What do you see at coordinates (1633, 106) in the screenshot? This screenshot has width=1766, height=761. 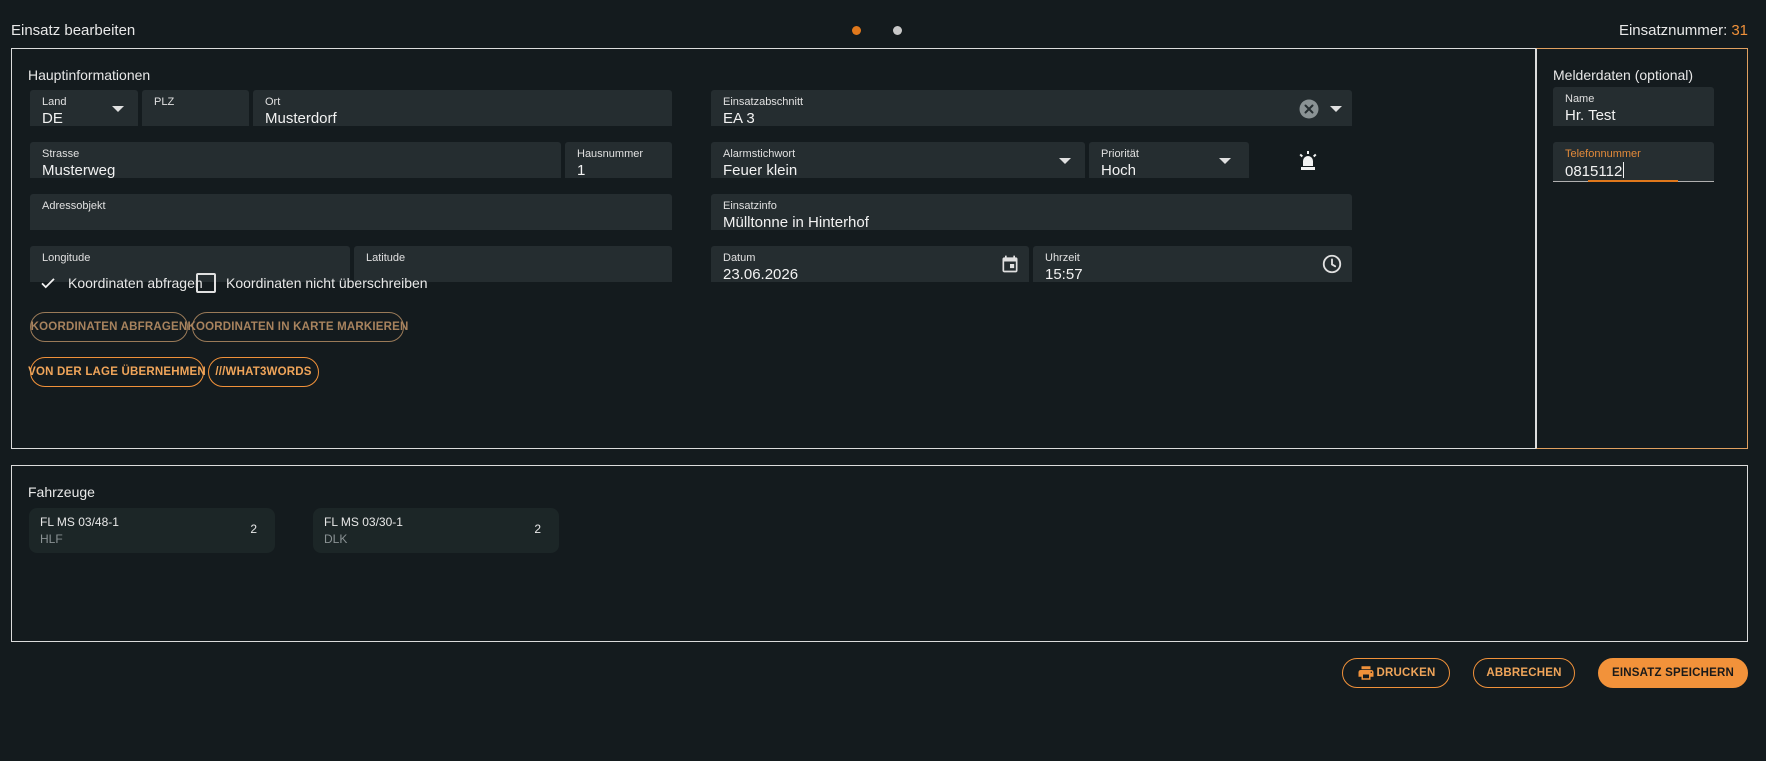 I see `melder-name-field: Name Hr. Test` at bounding box center [1633, 106].